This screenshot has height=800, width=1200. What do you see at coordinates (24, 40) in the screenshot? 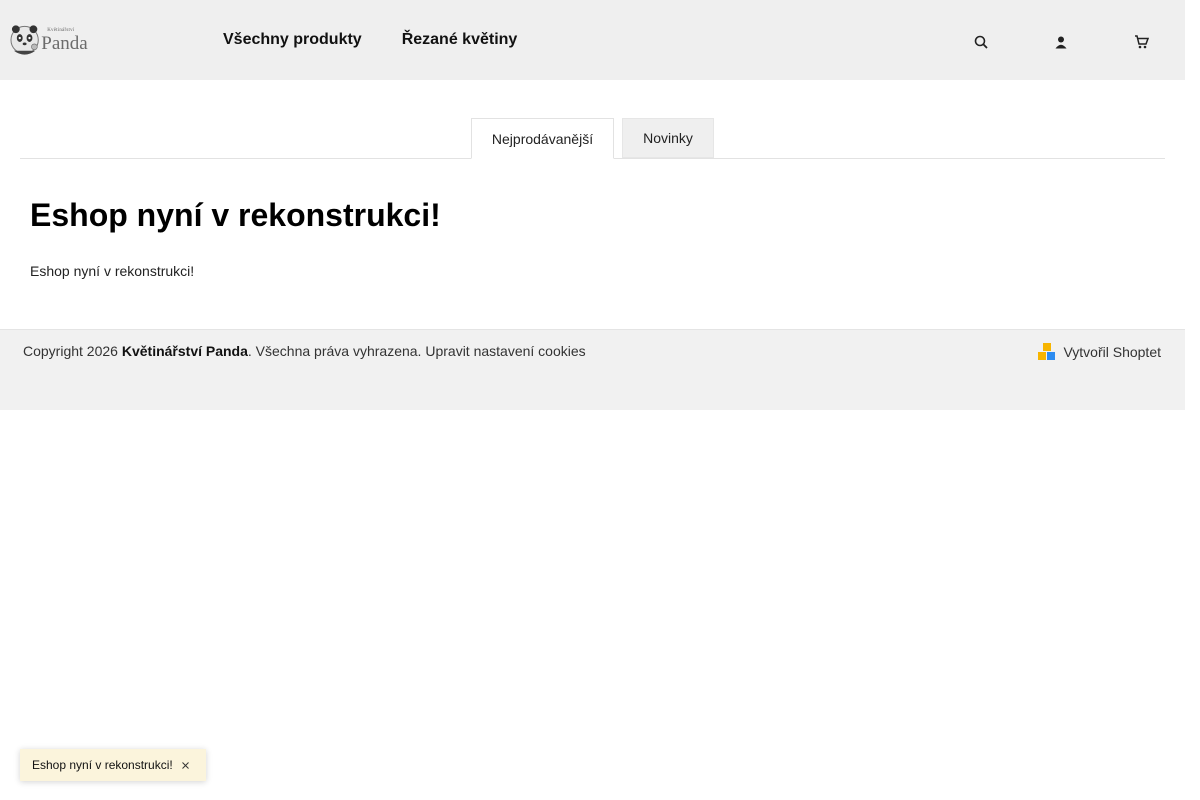
I see `panda-logo-icon` at bounding box center [24, 40].